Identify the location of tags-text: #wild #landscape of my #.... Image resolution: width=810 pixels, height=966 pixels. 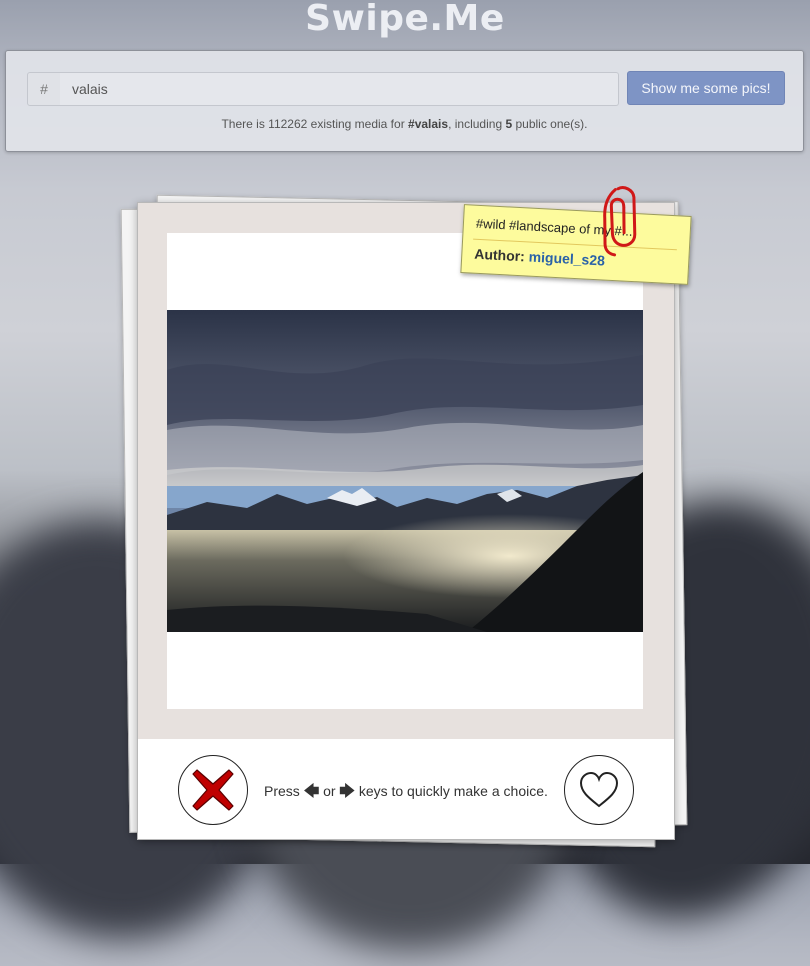
(554, 227).